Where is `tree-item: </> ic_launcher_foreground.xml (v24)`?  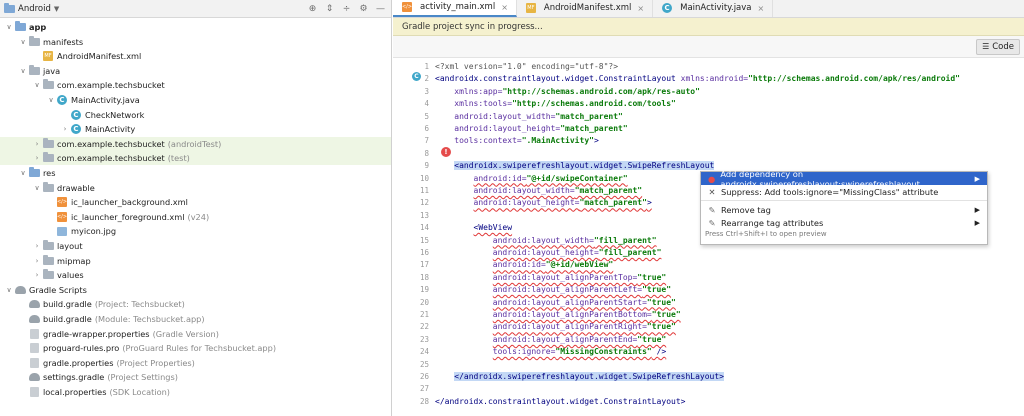 tree-item: </> ic_launcher_foreground.xml (v24) is located at coordinates (195, 217).